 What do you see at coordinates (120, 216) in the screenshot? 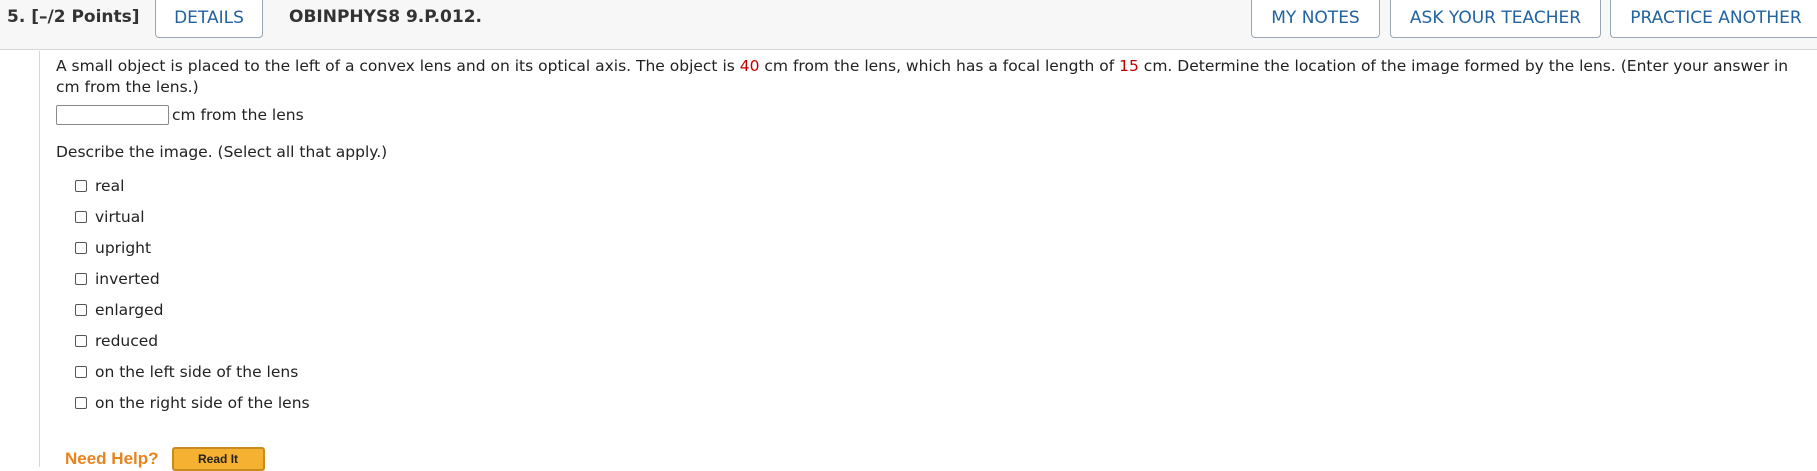
I see `option-label: virtual` at bounding box center [120, 216].